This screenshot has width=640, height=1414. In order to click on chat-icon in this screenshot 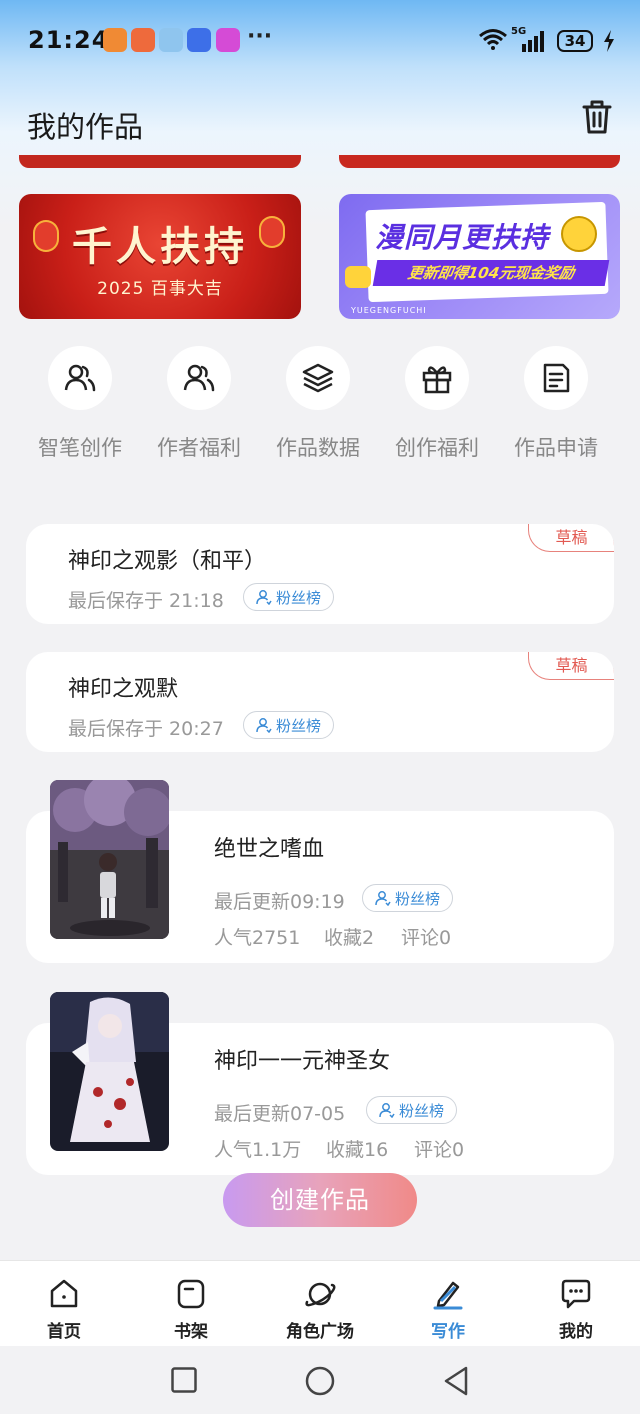, I will do `click(576, 1294)`.